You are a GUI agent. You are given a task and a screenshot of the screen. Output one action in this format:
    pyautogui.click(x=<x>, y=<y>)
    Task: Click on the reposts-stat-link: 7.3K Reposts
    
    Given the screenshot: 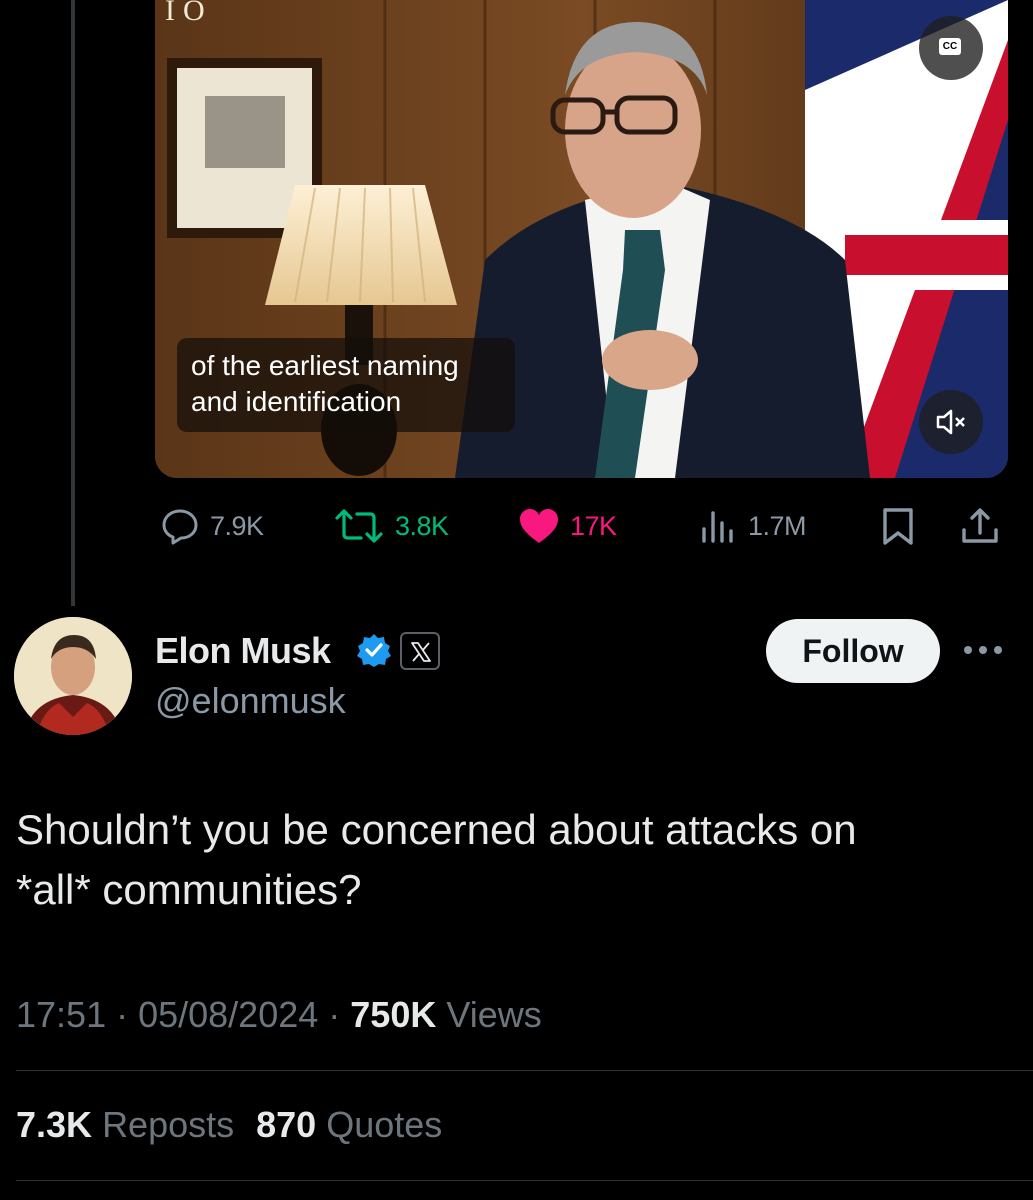 What is the action you would take?
    pyautogui.click(x=125, y=1124)
    